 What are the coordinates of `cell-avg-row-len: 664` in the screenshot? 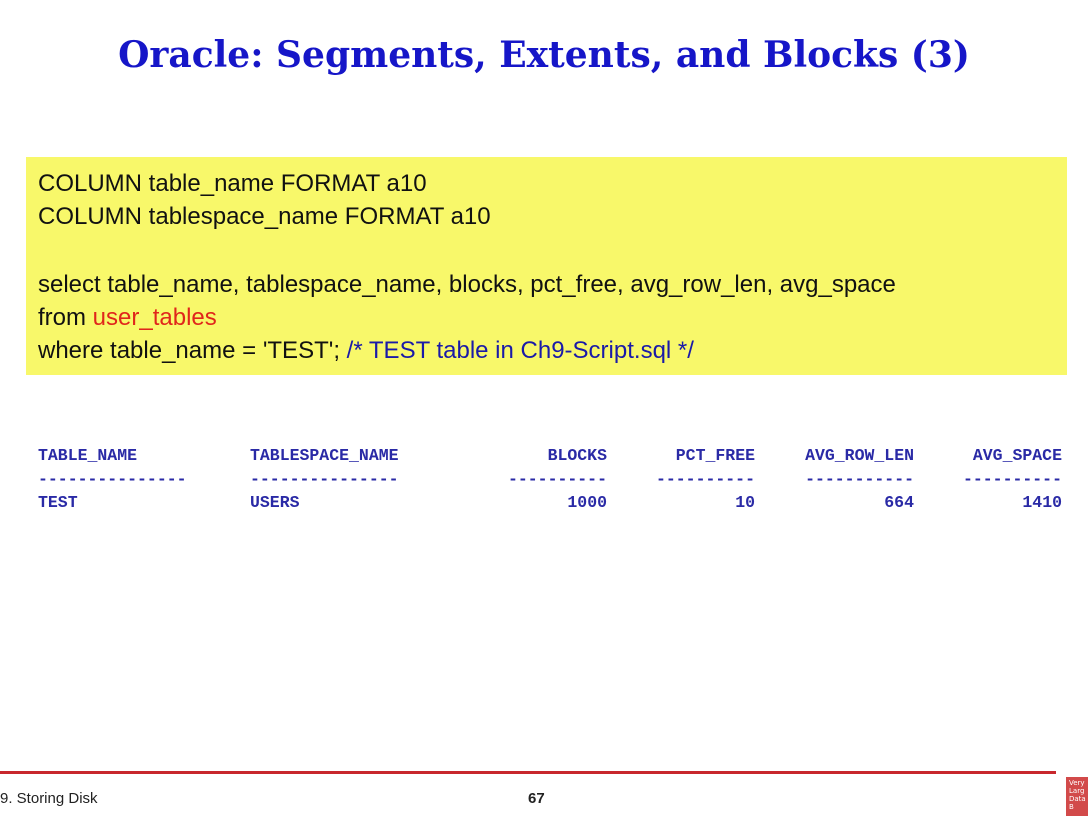 It's located at (899, 502).